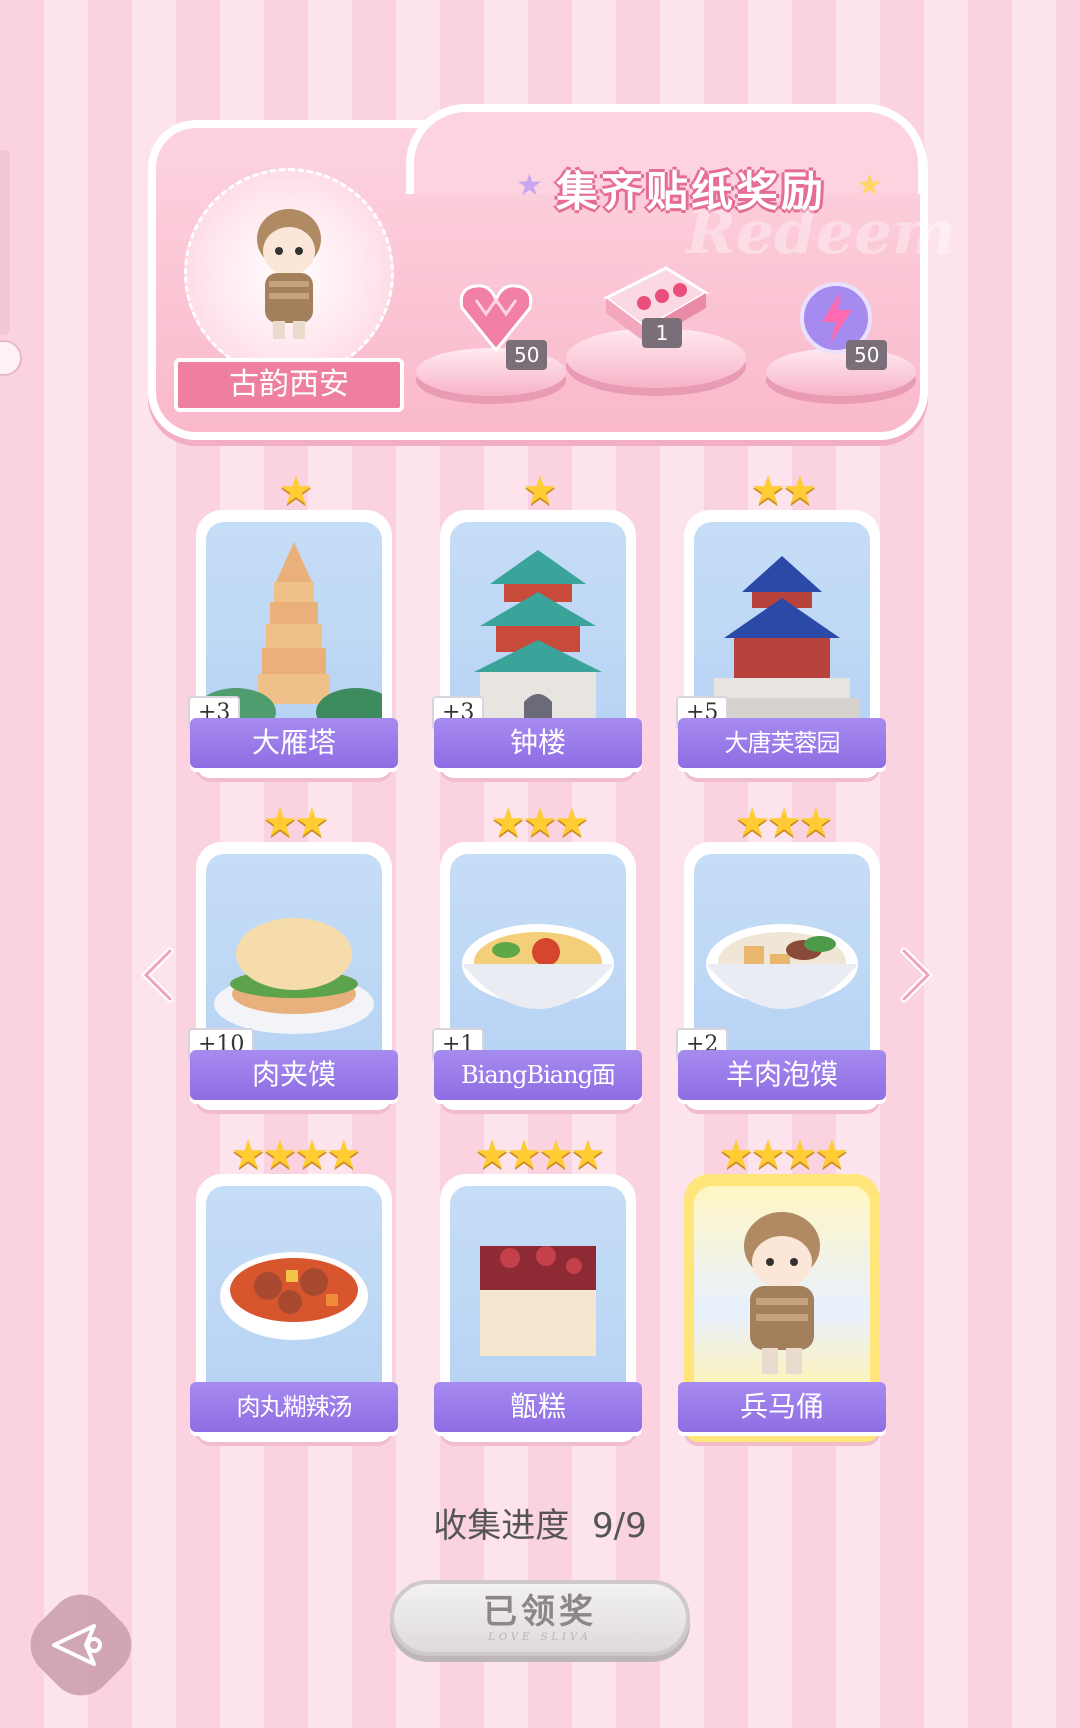 This screenshot has width=1080, height=1728. Describe the element at coordinates (293, 955) in the screenshot. I see `sticker-card: ★★ +10 肉夹馍` at that location.